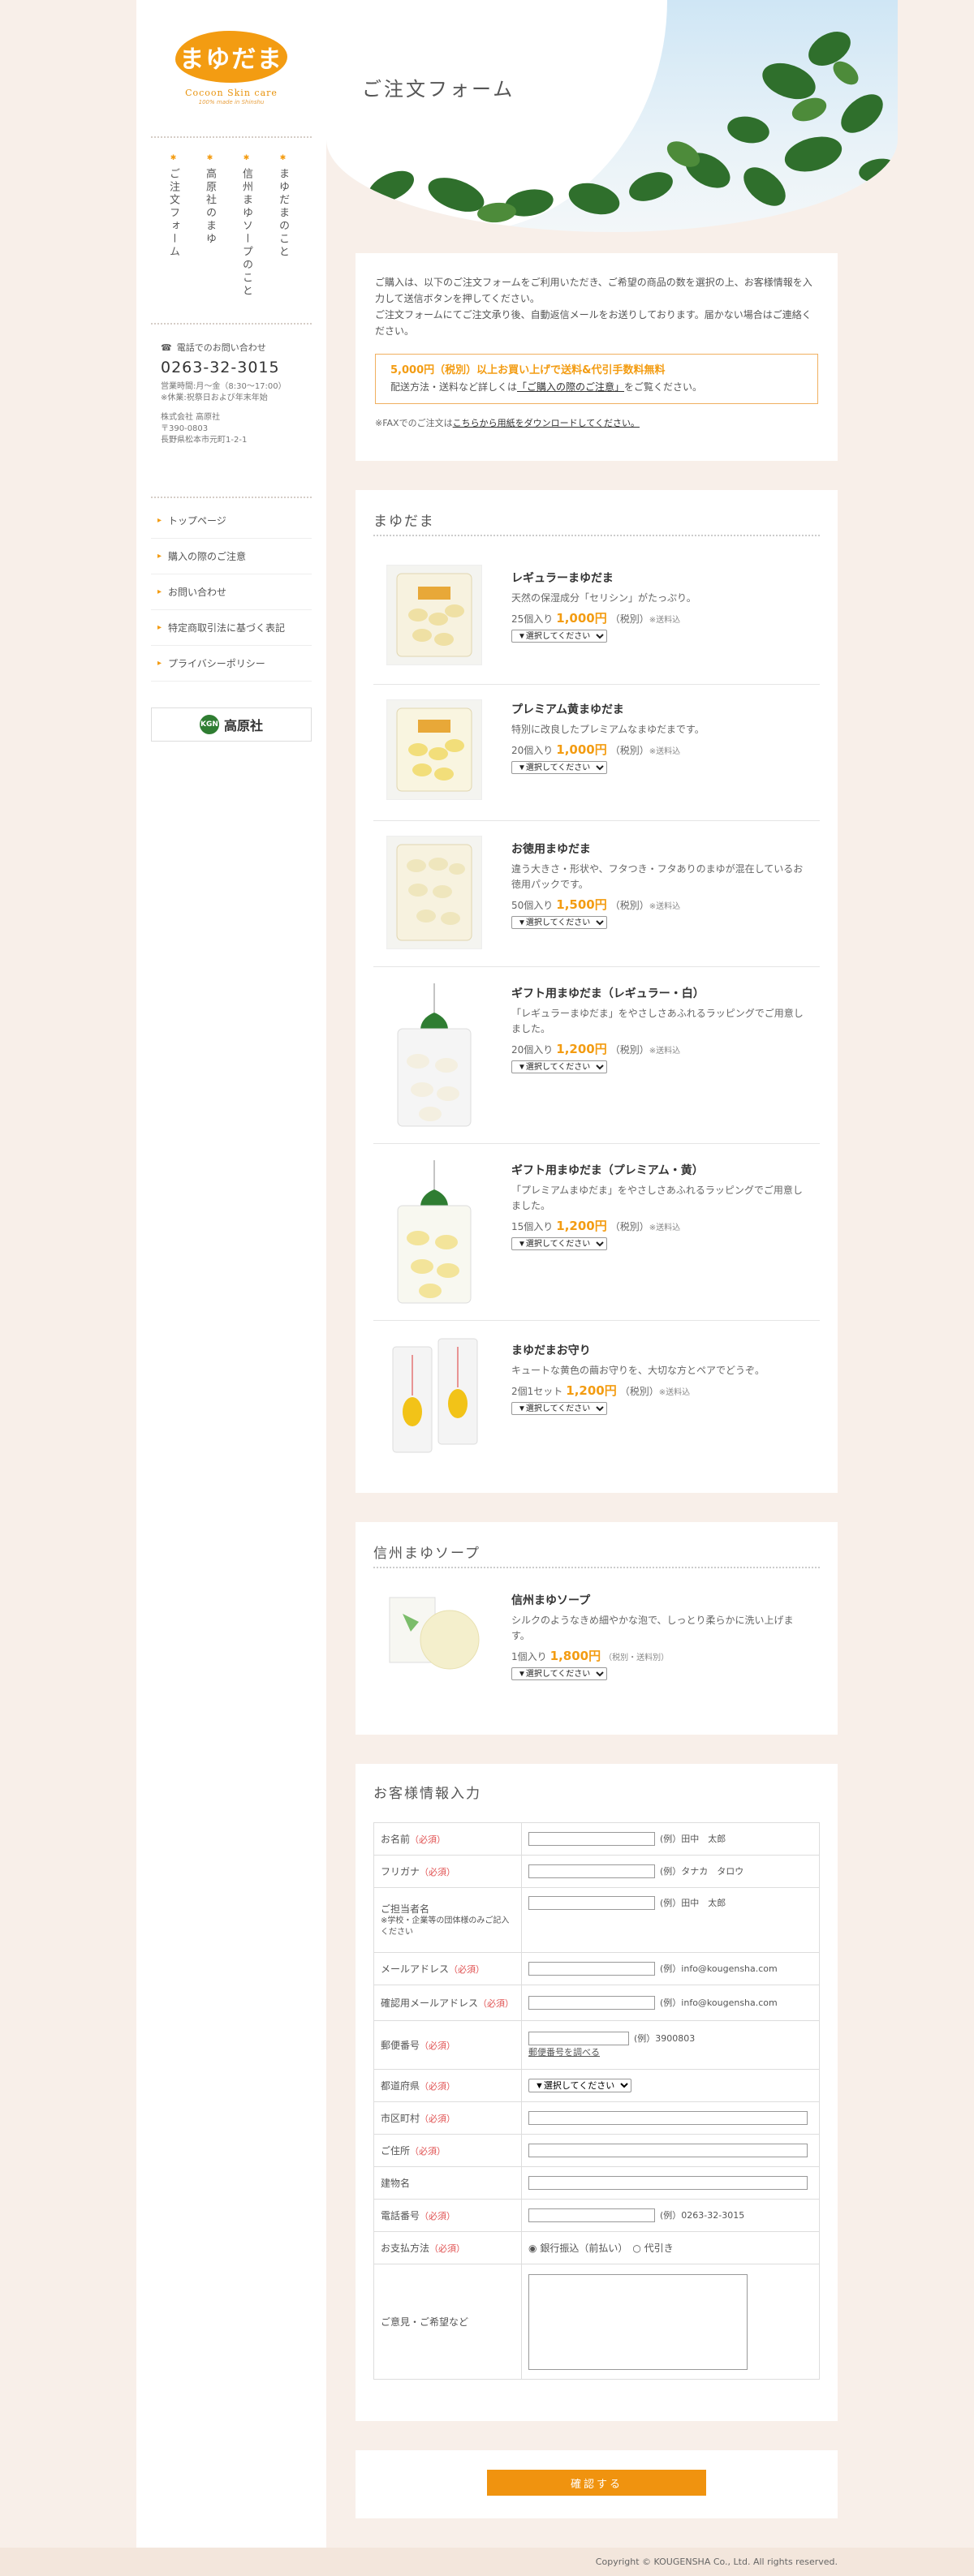  I want to click on person-input, so click(591, 1903).